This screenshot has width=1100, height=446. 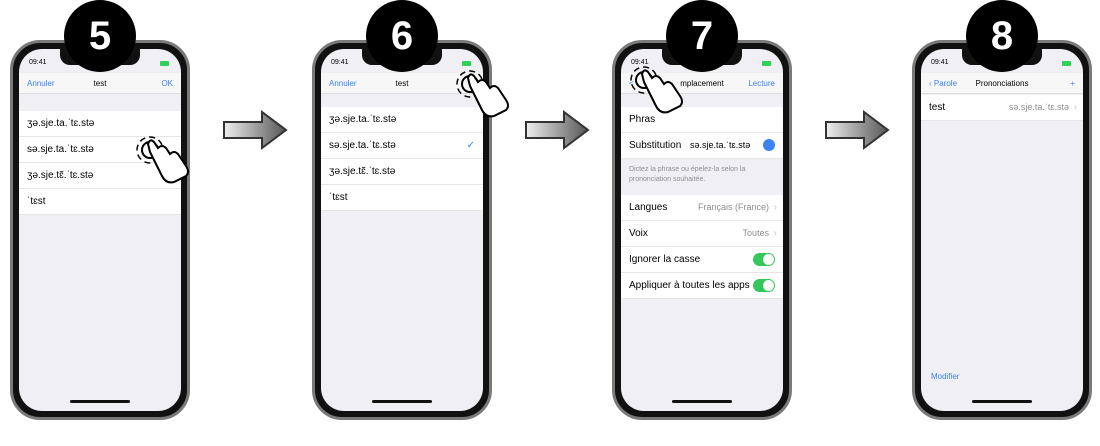 What do you see at coordinates (689, 285) in the screenshot?
I see `row-label: Appliquer à toutes les apps` at bounding box center [689, 285].